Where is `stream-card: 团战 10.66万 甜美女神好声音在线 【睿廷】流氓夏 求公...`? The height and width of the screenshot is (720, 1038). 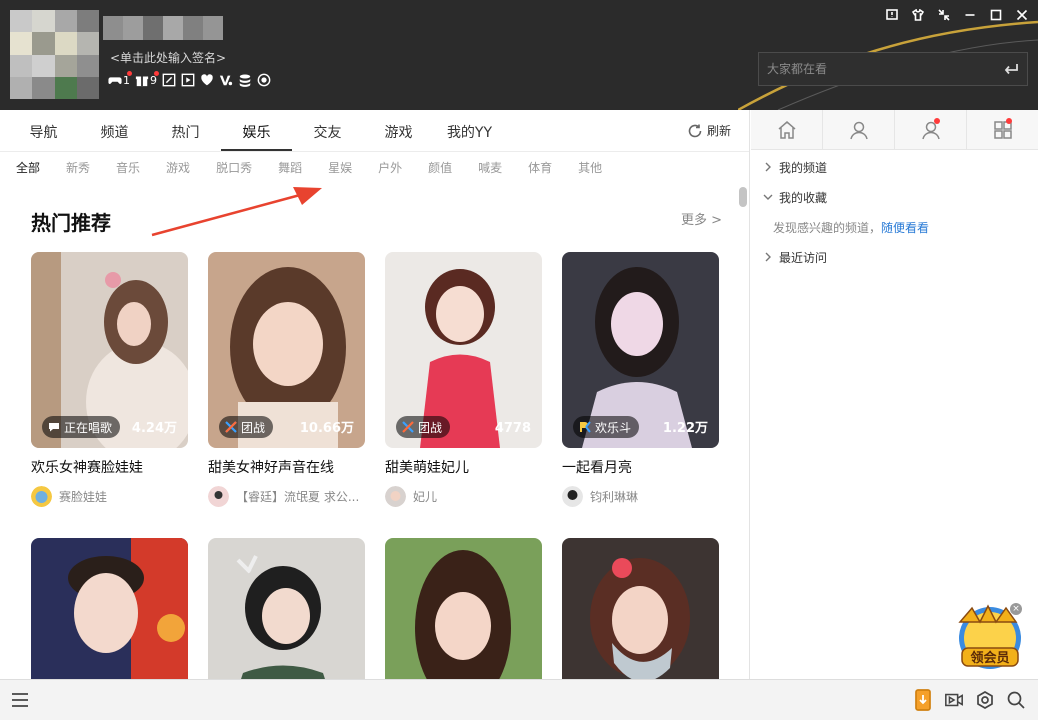 stream-card: 团战 10.66万 甜美女神好声音在线 【睿廷】流氓夏 求公... is located at coordinates (286, 379).